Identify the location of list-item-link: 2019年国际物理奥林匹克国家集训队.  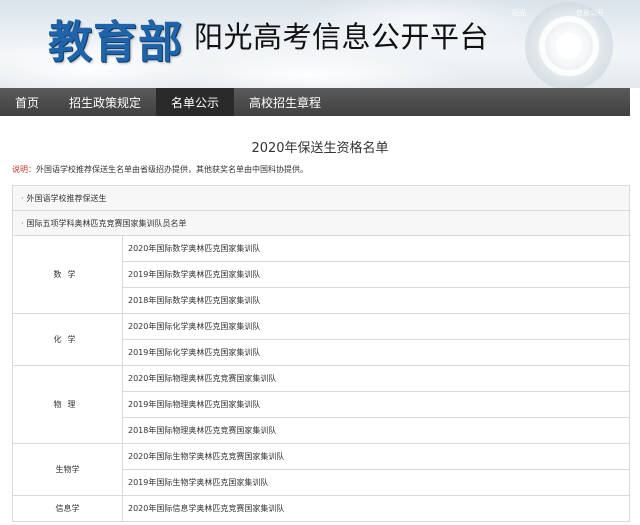
(376, 405).